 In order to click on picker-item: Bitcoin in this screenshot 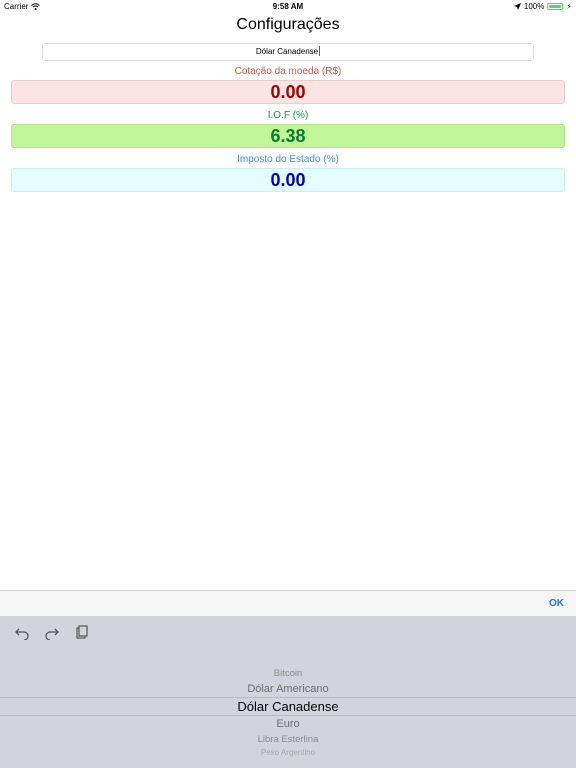, I will do `click(288, 673)`.